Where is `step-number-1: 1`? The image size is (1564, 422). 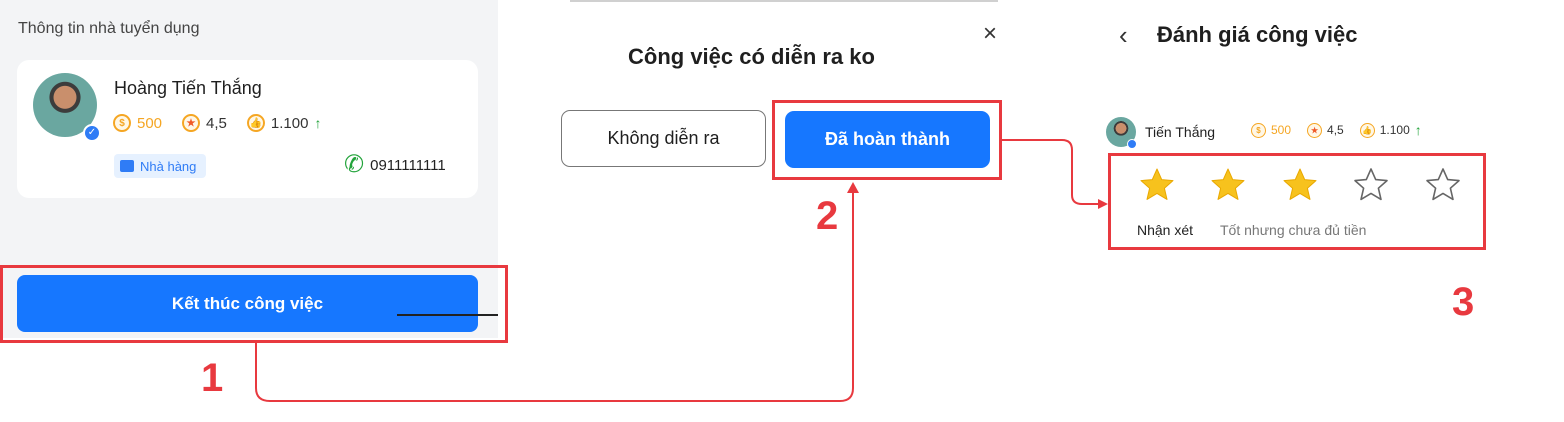 step-number-1: 1 is located at coordinates (212, 378).